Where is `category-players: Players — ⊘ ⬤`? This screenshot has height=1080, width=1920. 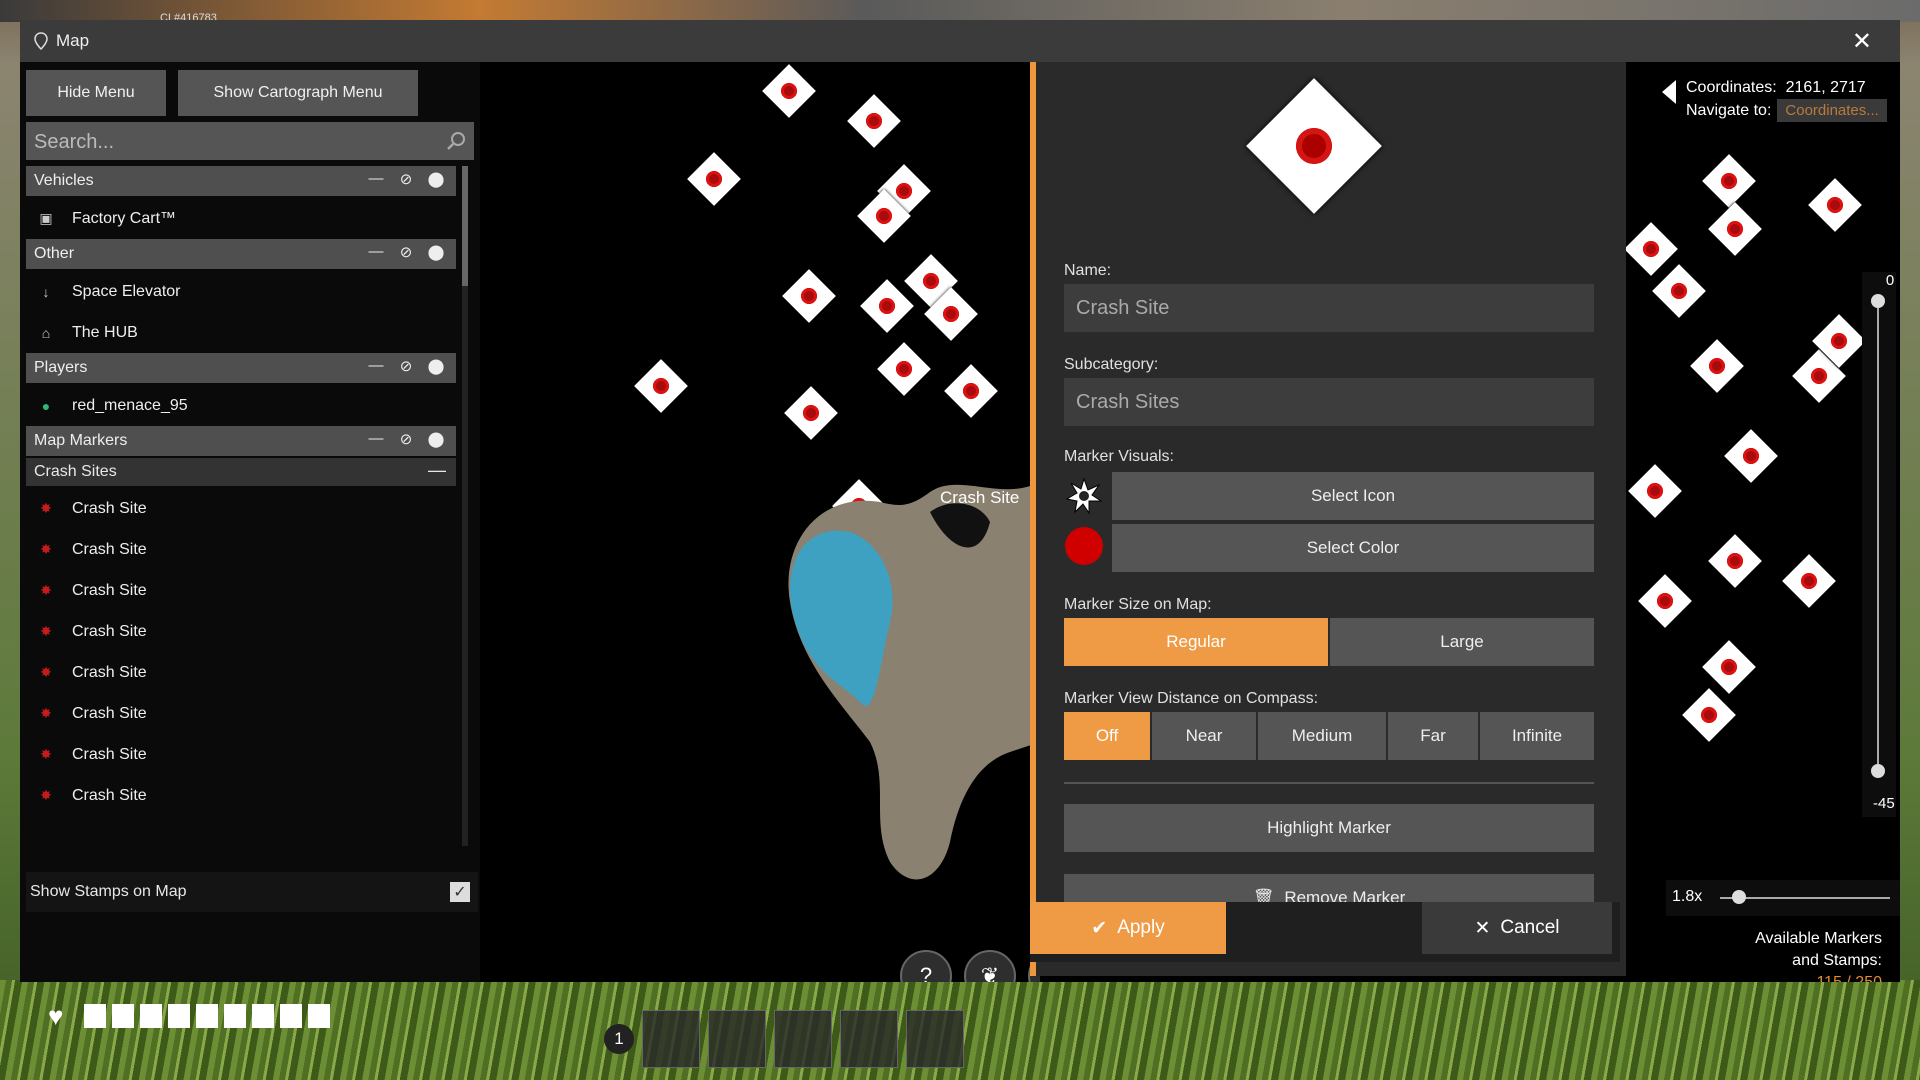 category-players: Players — ⊘ ⬤ is located at coordinates (241, 368).